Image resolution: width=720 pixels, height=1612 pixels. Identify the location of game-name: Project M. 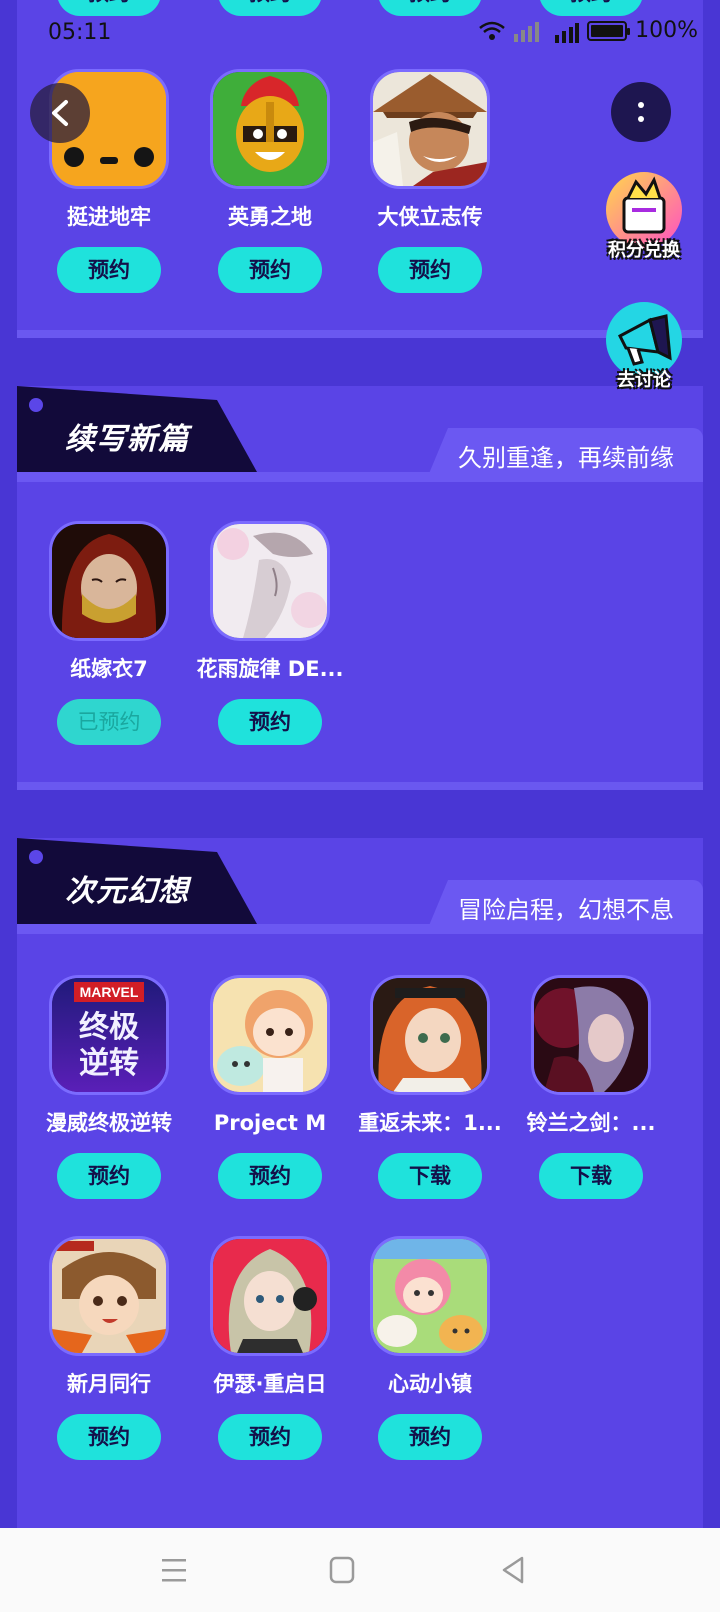
(270, 1123).